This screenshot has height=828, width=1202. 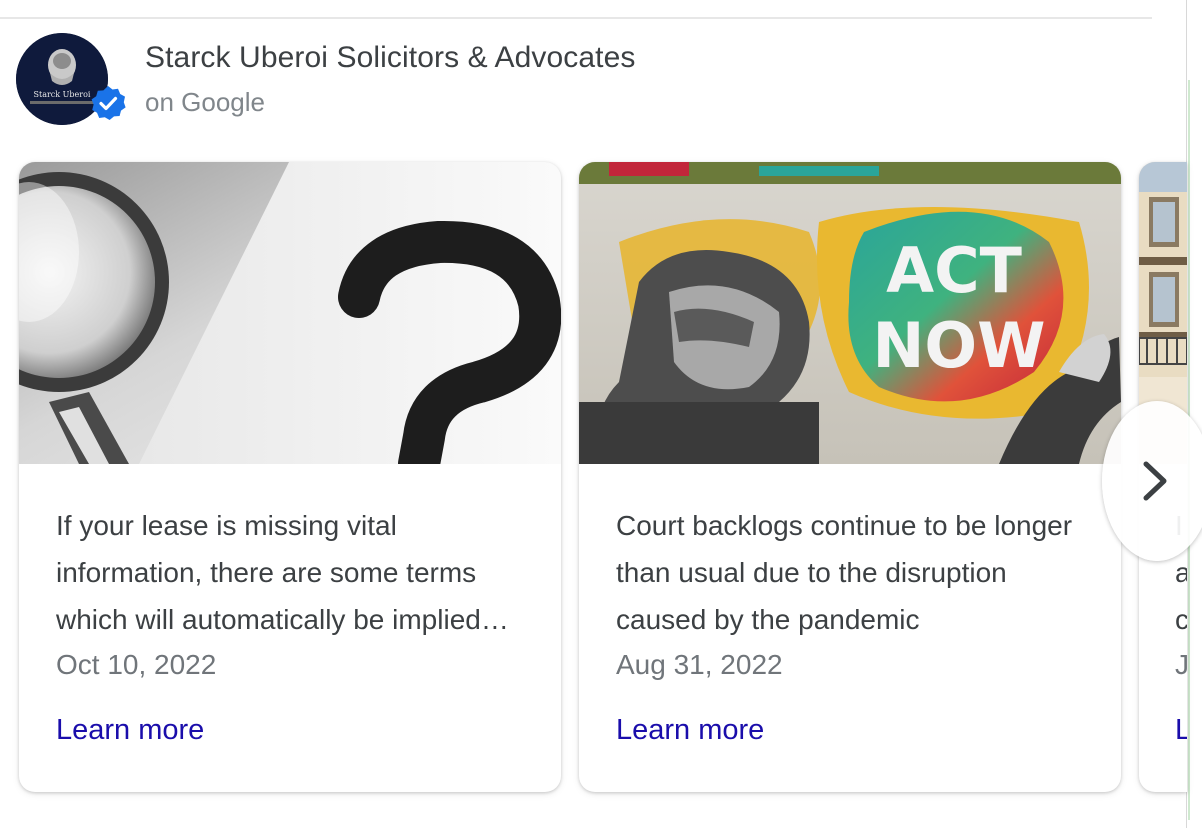 I want to click on card-date: J, so click(x=1181, y=664).